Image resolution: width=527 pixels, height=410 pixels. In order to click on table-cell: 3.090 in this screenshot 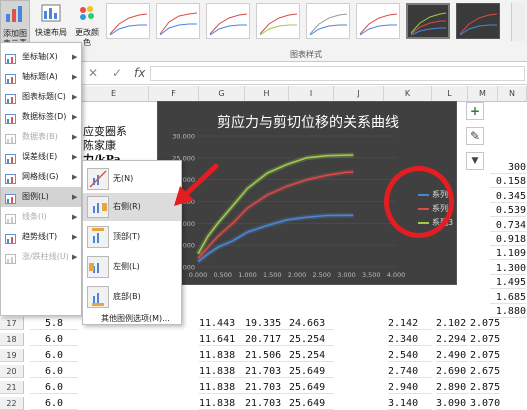, I will do `click(452, 403)`.